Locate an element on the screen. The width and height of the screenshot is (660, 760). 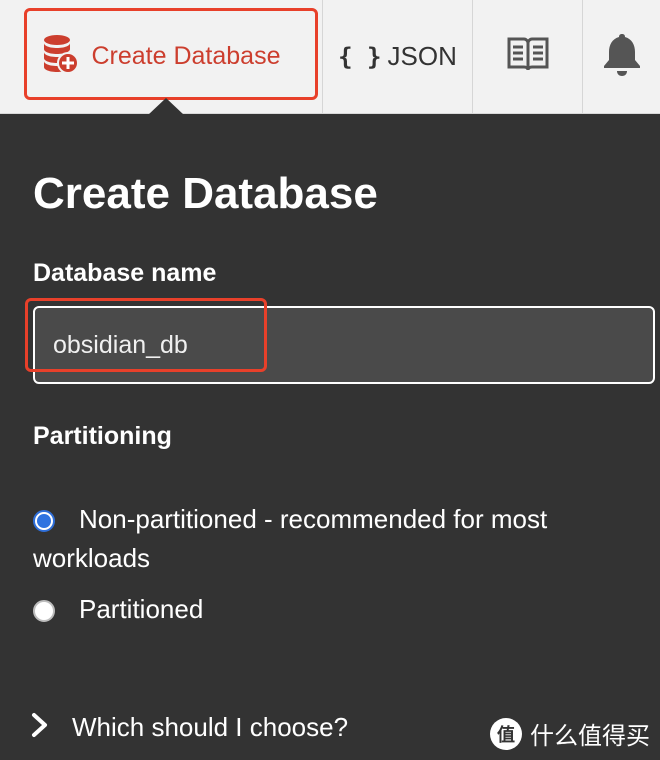
watermark-logo: 值 is located at coordinates (506, 733).